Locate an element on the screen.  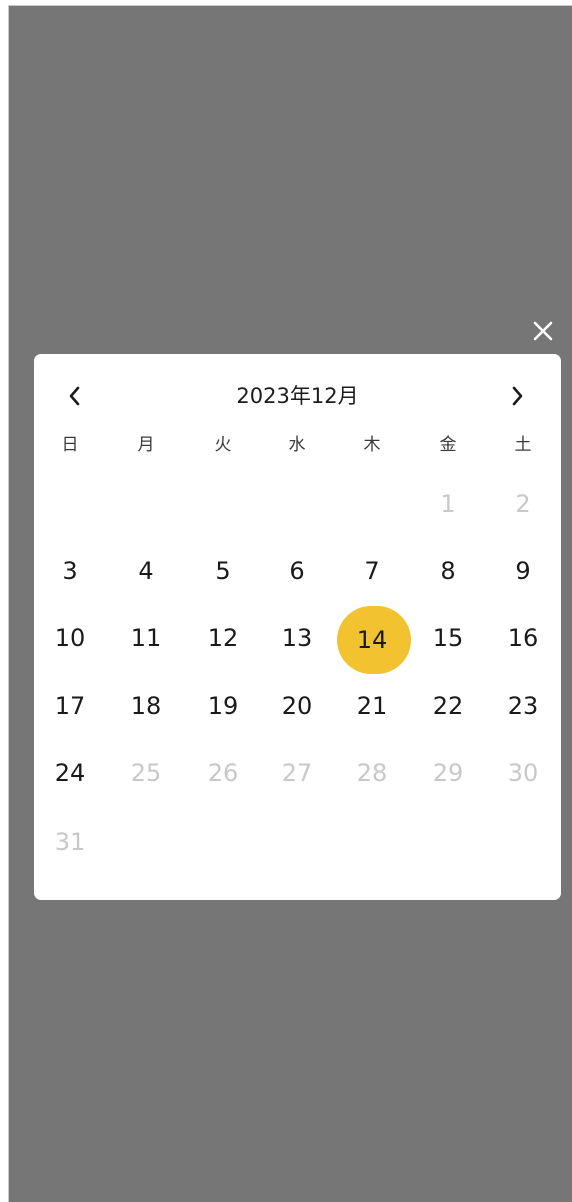
day-number: 5 is located at coordinates (223, 571).